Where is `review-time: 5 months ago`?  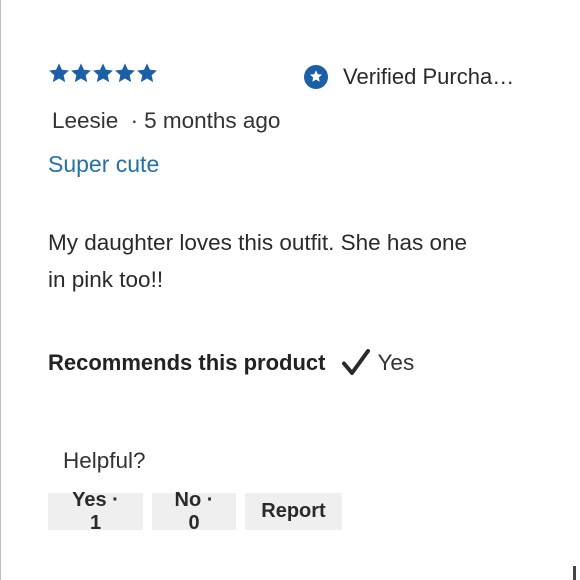 review-time: 5 months ago is located at coordinates (212, 120).